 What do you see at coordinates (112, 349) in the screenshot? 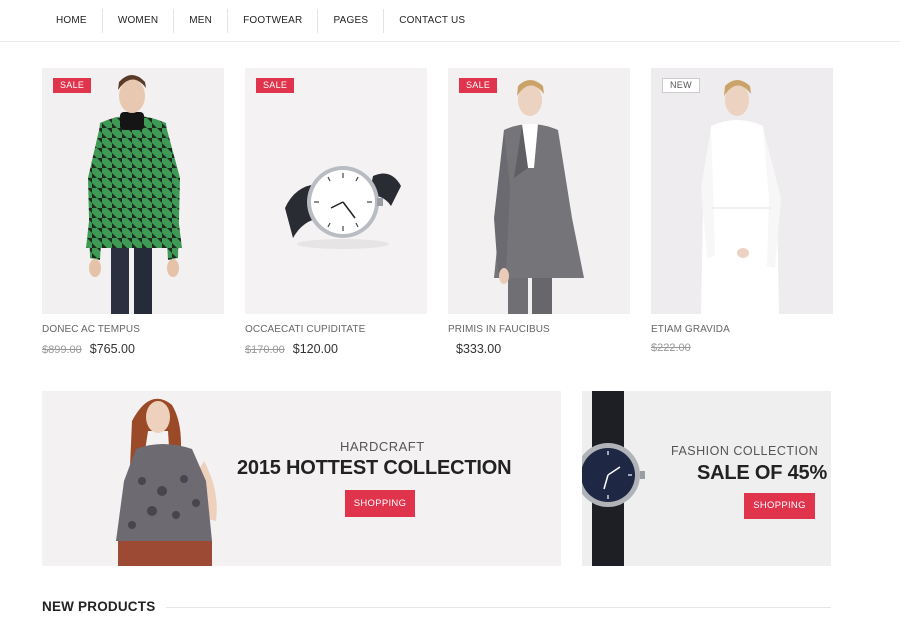
I see `current-price: $765.00` at bounding box center [112, 349].